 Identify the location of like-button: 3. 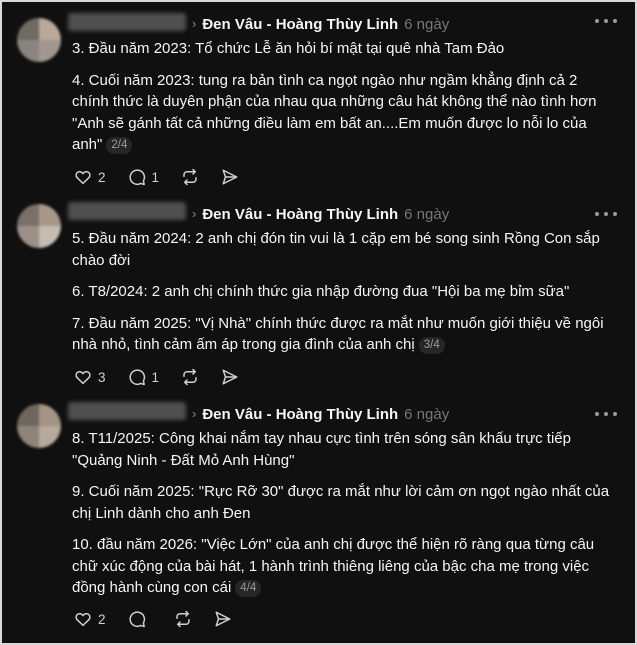
(90, 377).